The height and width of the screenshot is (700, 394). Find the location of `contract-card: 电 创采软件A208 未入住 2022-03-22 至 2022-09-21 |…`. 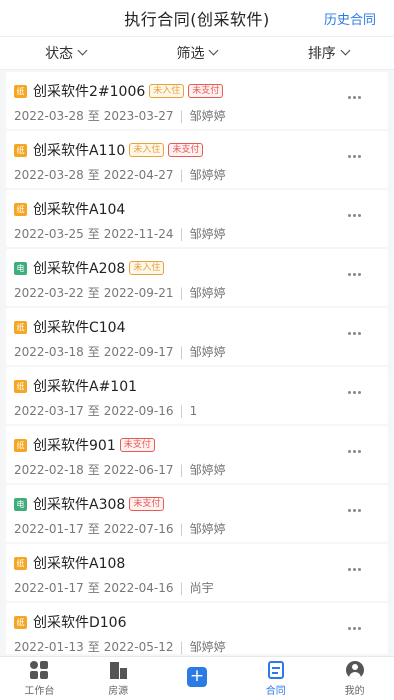

contract-card: 电 创采软件A208 未入住 2022-03-22 至 2022-09-21 |… is located at coordinates (197, 277).